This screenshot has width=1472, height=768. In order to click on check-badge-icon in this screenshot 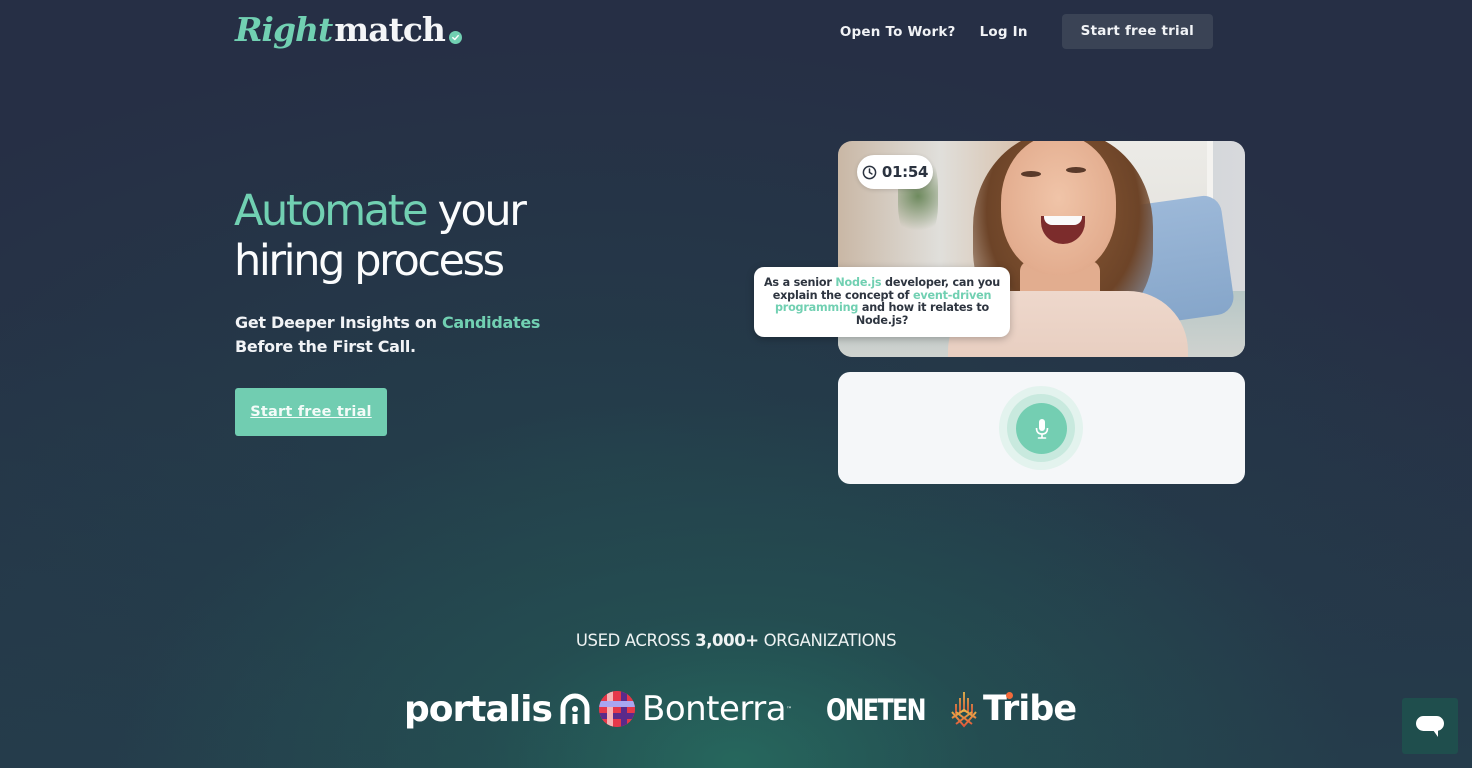, I will do `click(455, 37)`.